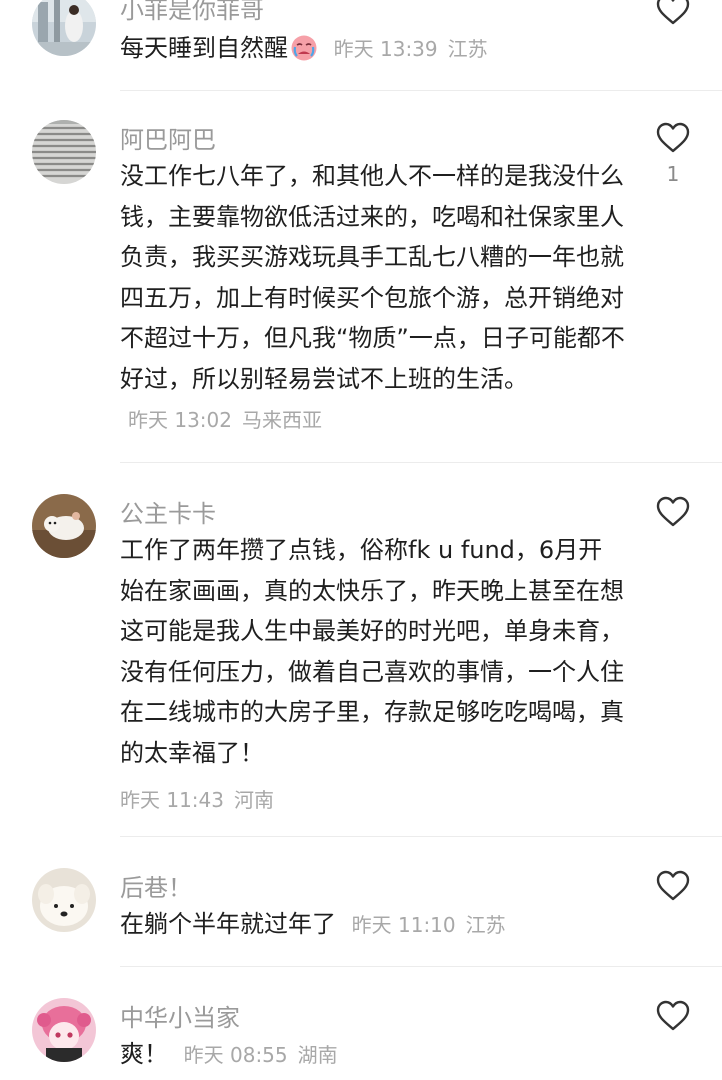  What do you see at coordinates (144, 1054) in the screenshot?
I see `comment-text: 爽！` at bounding box center [144, 1054].